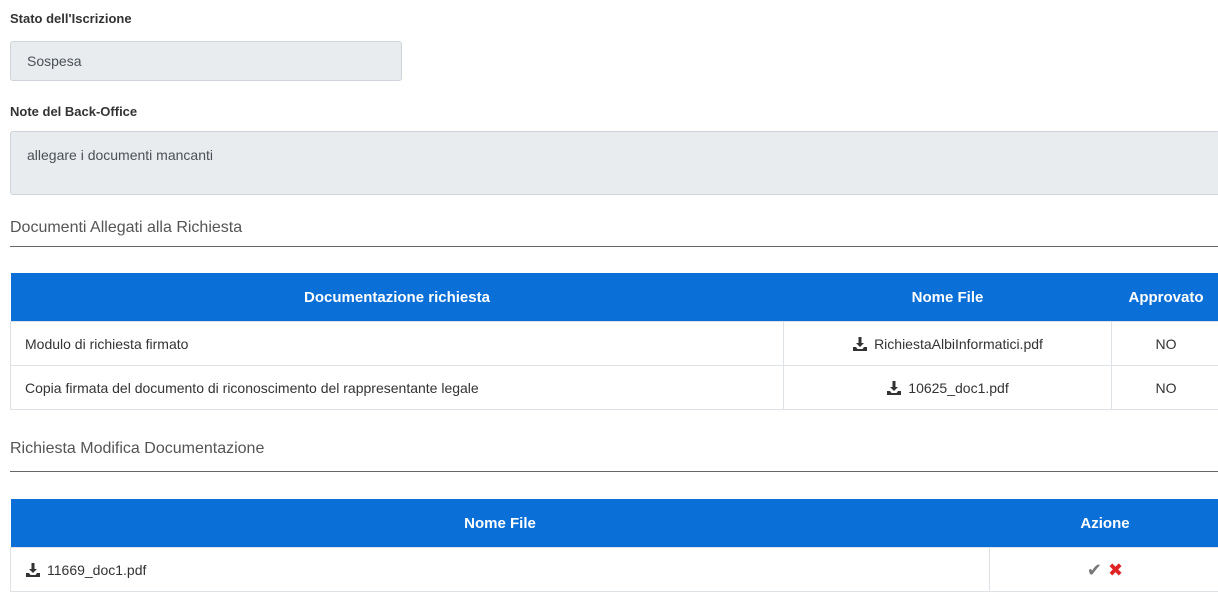 Image resolution: width=1218 pixels, height=600 pixels. I want to click on file-cell: 11669_doc1.pdf, so click(500, 569).